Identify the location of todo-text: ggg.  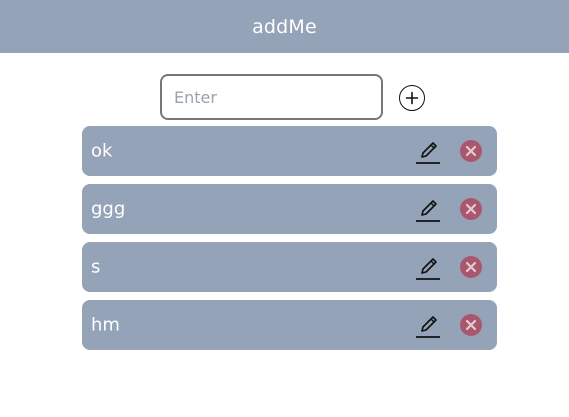
(108, 209).